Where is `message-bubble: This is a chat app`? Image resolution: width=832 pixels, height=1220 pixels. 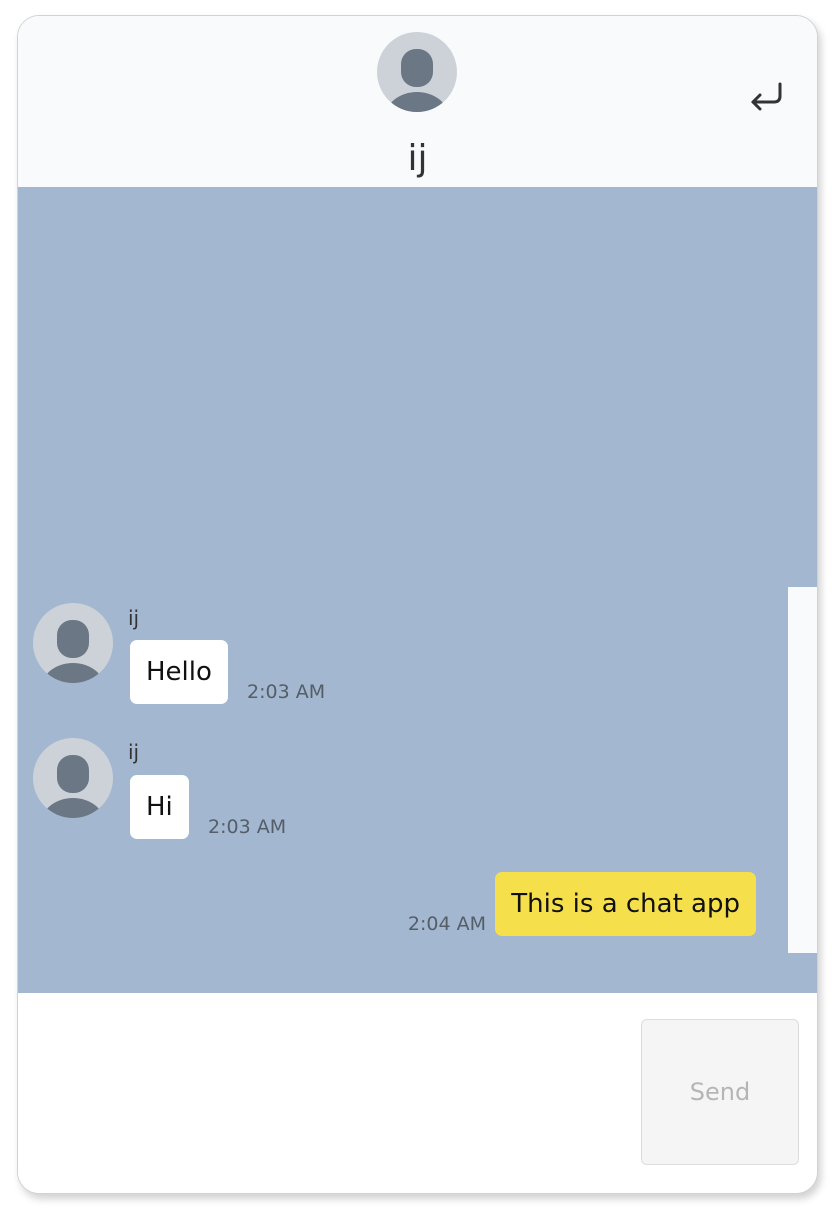 message-bubble: This is a chat app is located at coordinates (625, 904).